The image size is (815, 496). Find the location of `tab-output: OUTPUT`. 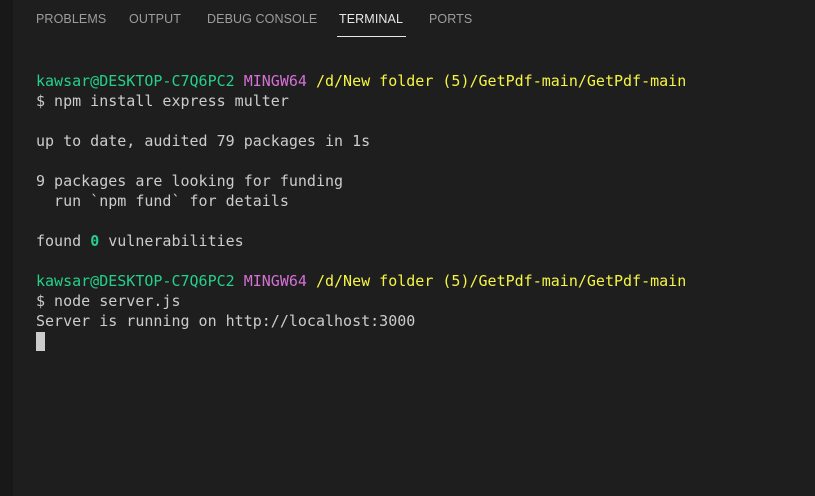

tab-output: OUTPUT is located at coordinates (155, 24).